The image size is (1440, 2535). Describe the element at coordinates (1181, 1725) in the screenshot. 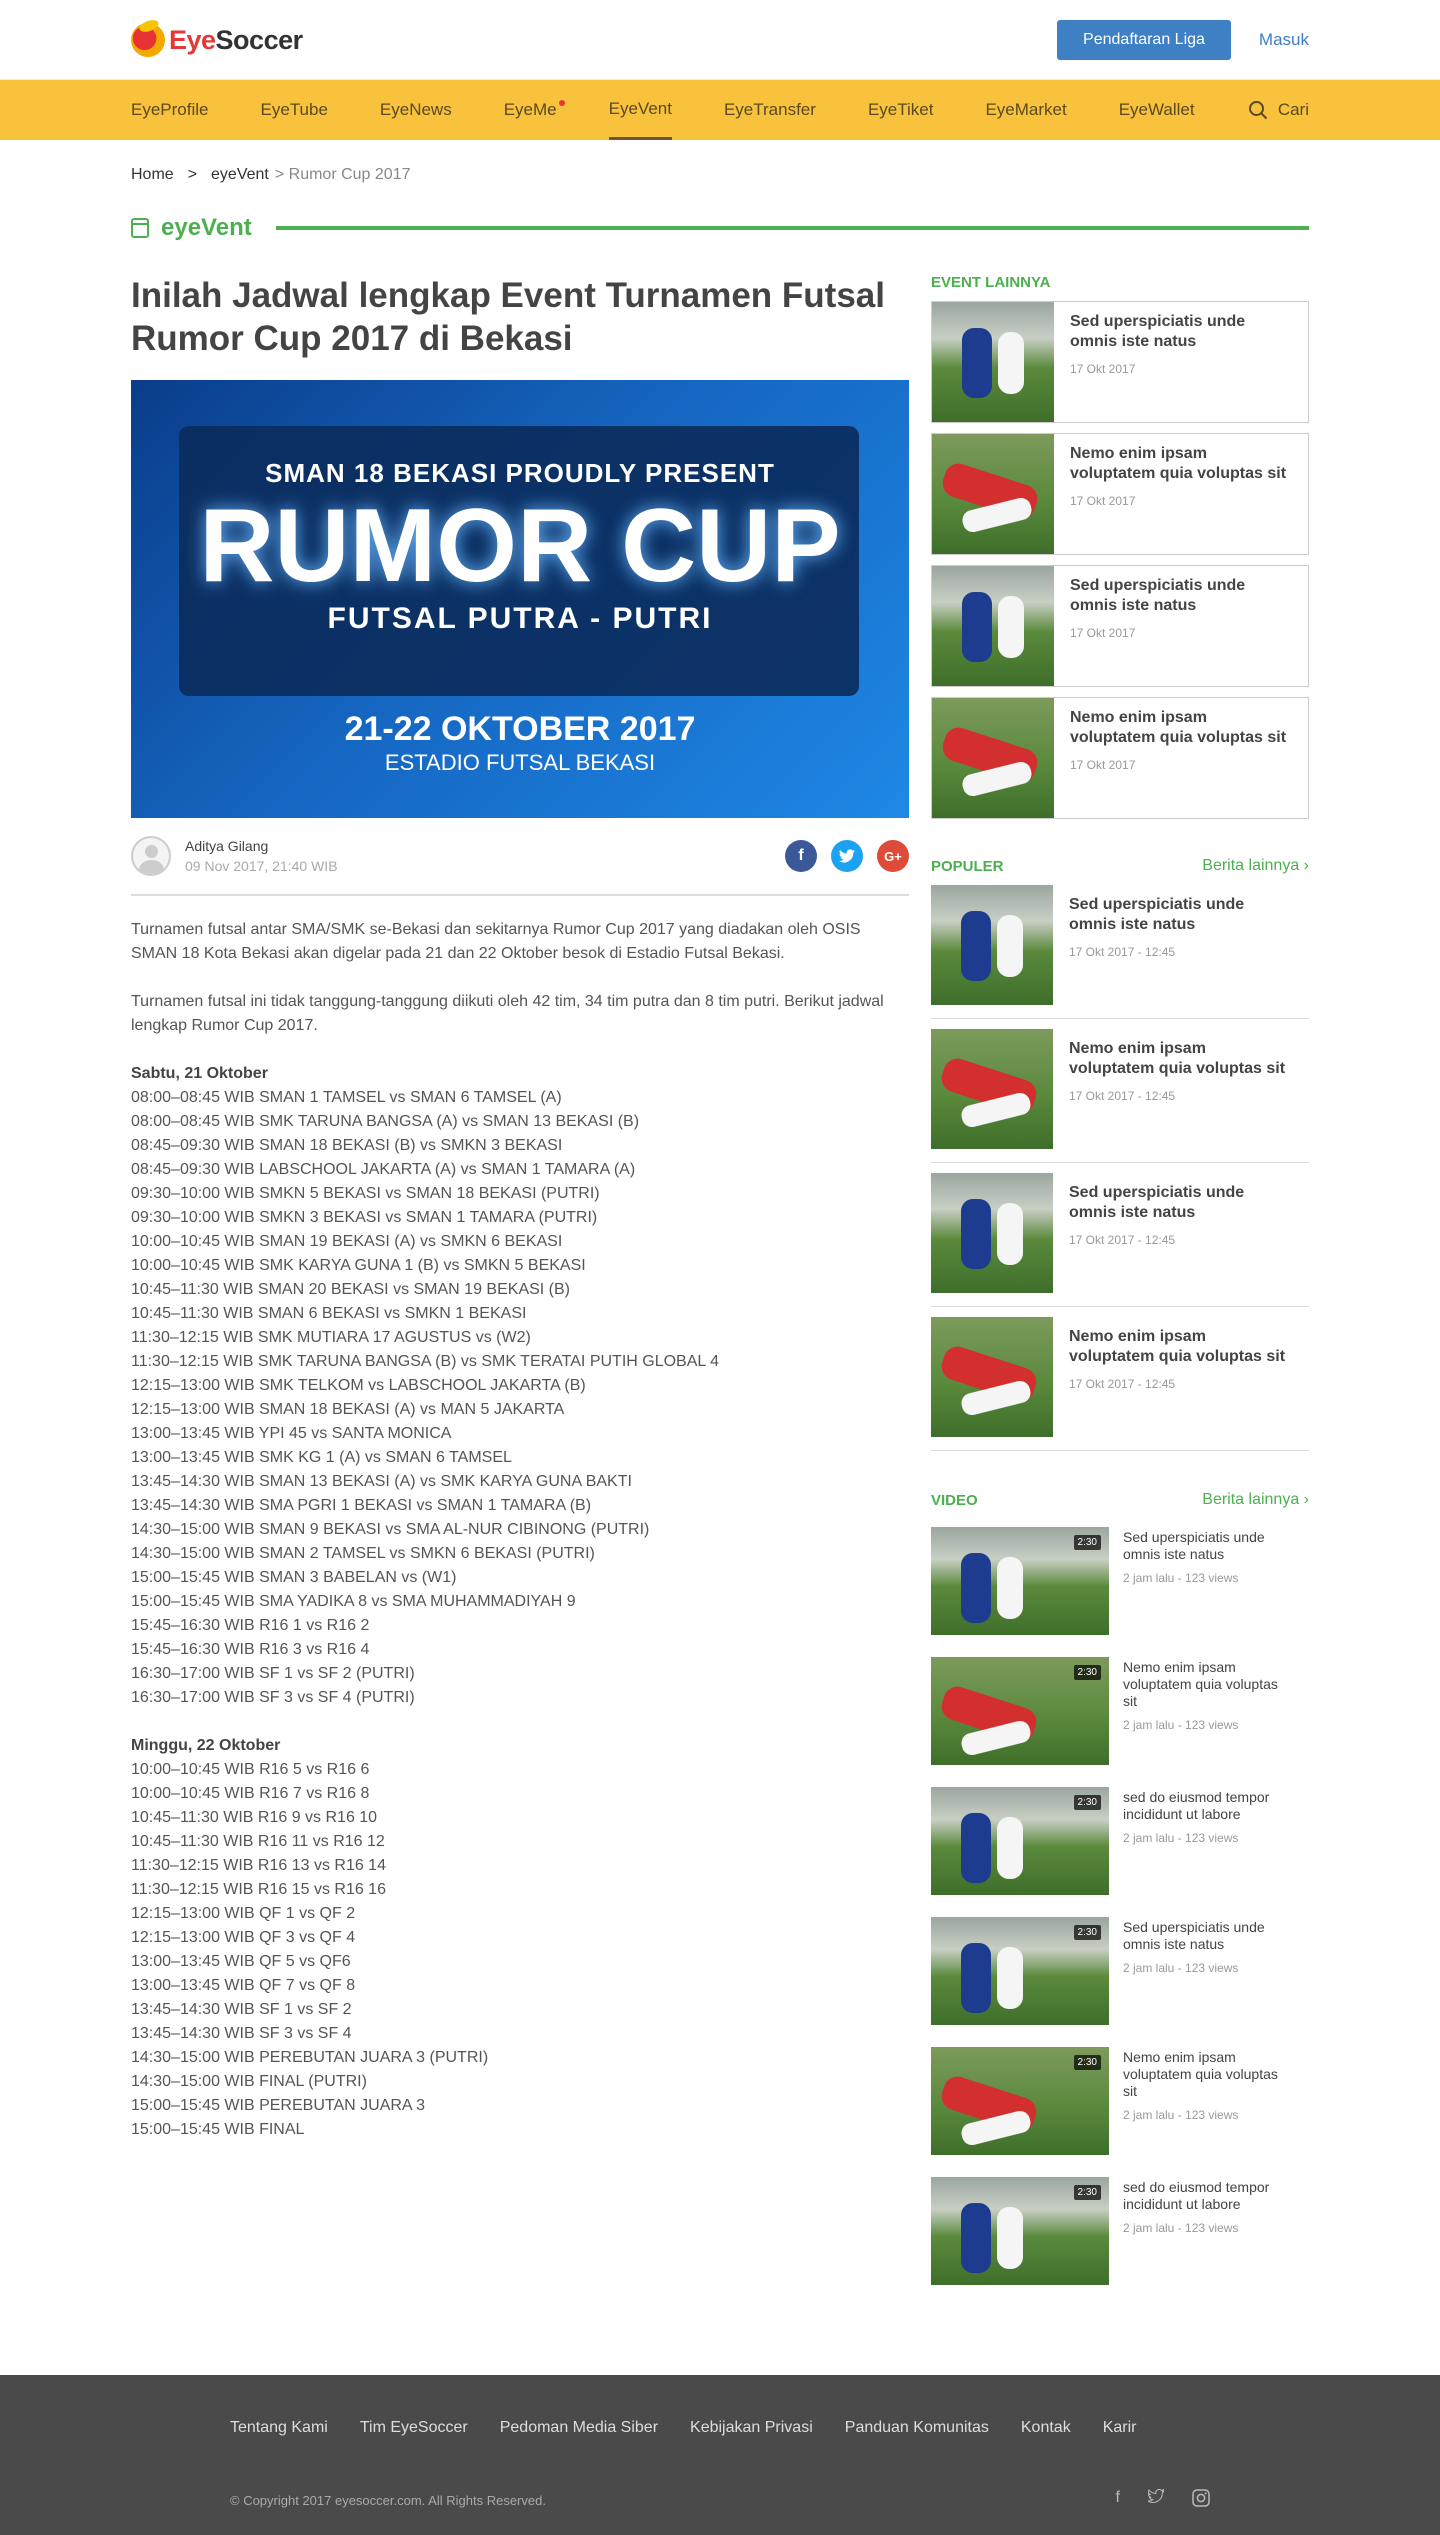

I see `video-meta: 2 jam lalu - 123 views` at that location.